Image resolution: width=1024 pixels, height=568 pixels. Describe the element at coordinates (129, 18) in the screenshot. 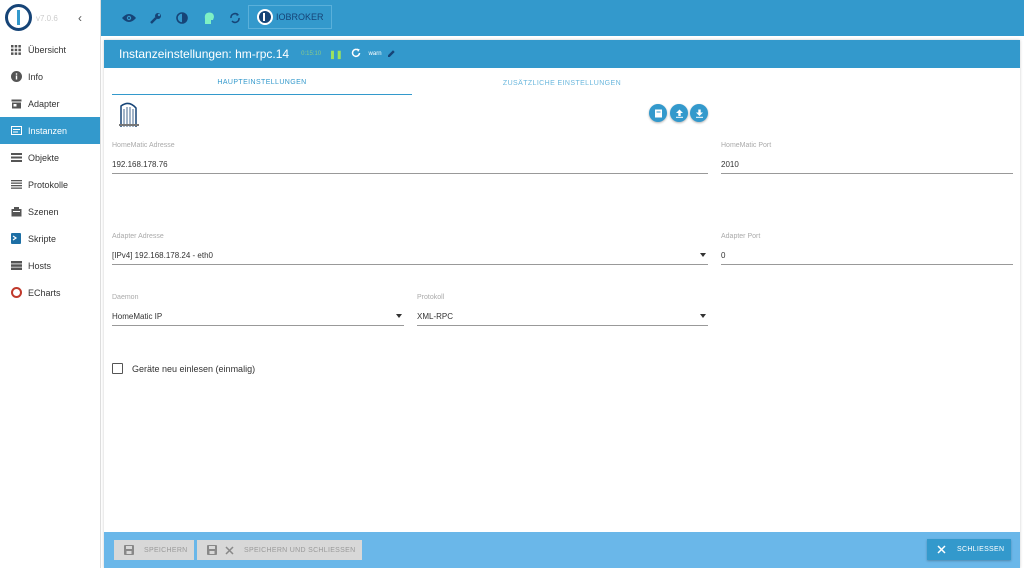

I see `eye-icon` at that location.